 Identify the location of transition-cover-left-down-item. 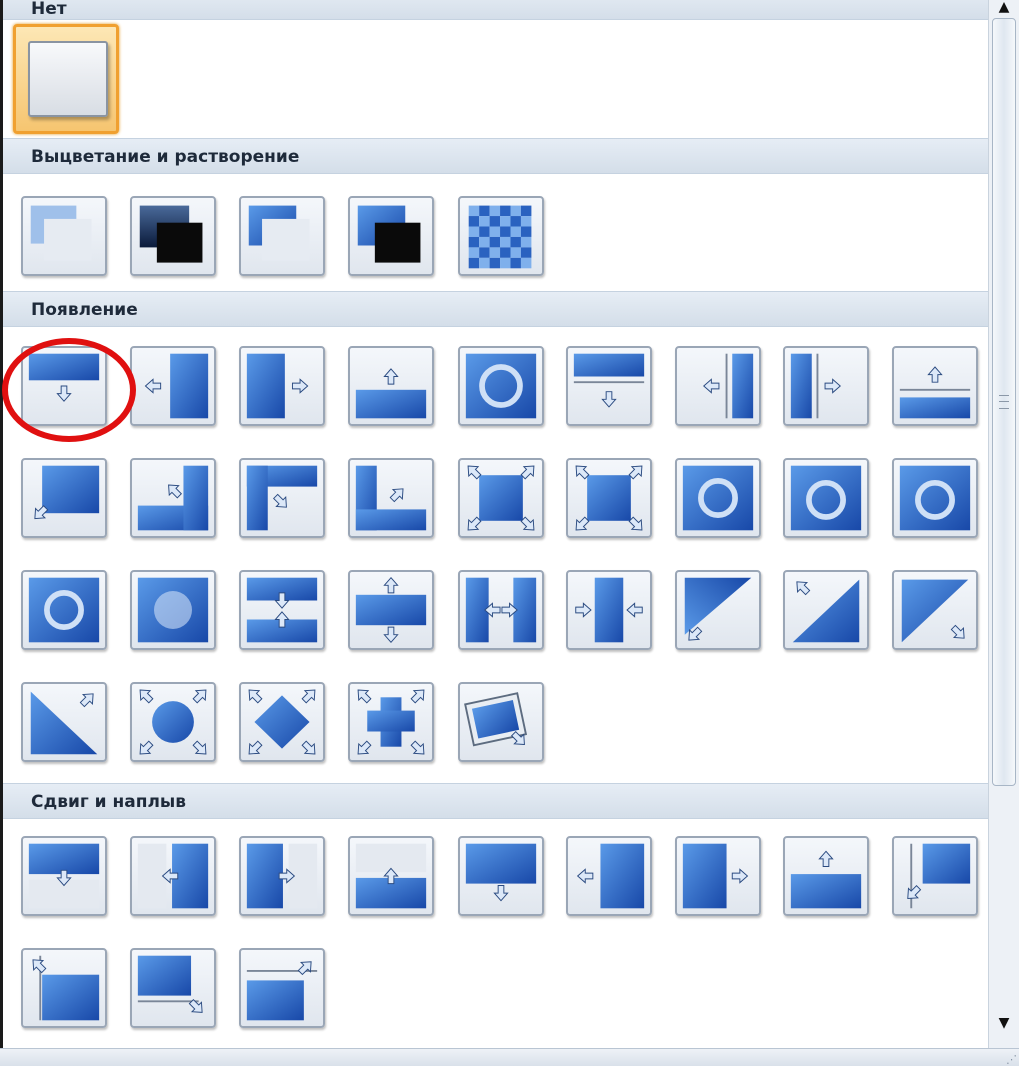
(935, 876).